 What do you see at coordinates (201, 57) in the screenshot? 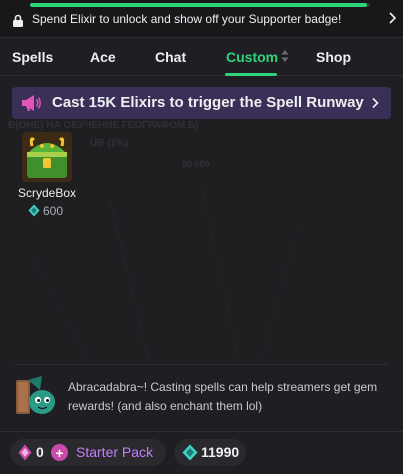
I see `store-tabs: Spells Ace Chat Custom Shop` at bounding box center [201, 57].